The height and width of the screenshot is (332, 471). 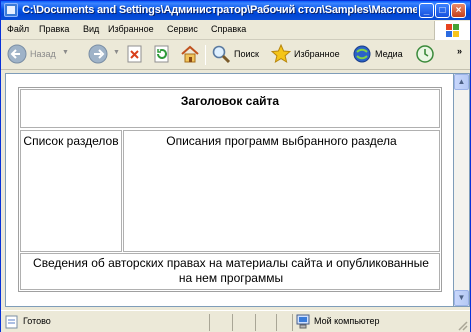 What do you see at coordinates (11, 10) in the screenshot?
I see `ie-page-icon` at bounding box center [11, 10].